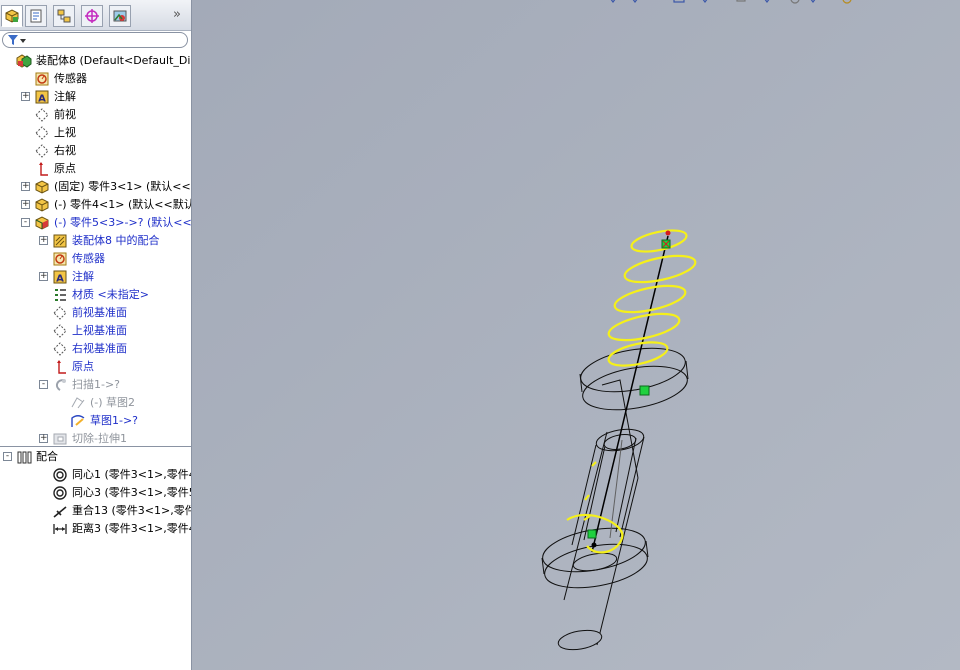  I want to click on tree-item-label: 配合, so click(47, 456).